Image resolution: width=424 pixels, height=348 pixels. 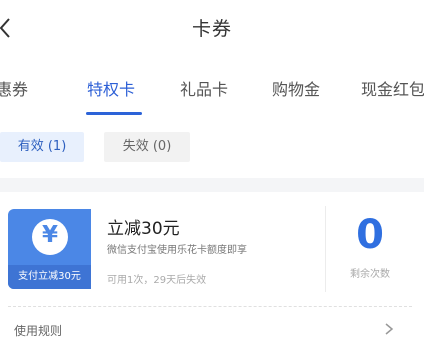 I want to click on card-tag: 支付立减30元, so click(x=49, y=277).